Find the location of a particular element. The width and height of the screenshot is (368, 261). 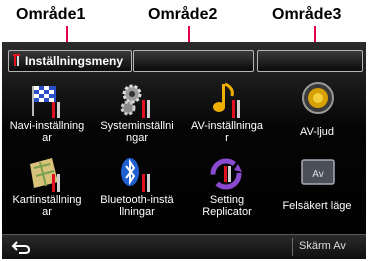

system-settings-label-line2: ngar is located at coordinates (137, 138).